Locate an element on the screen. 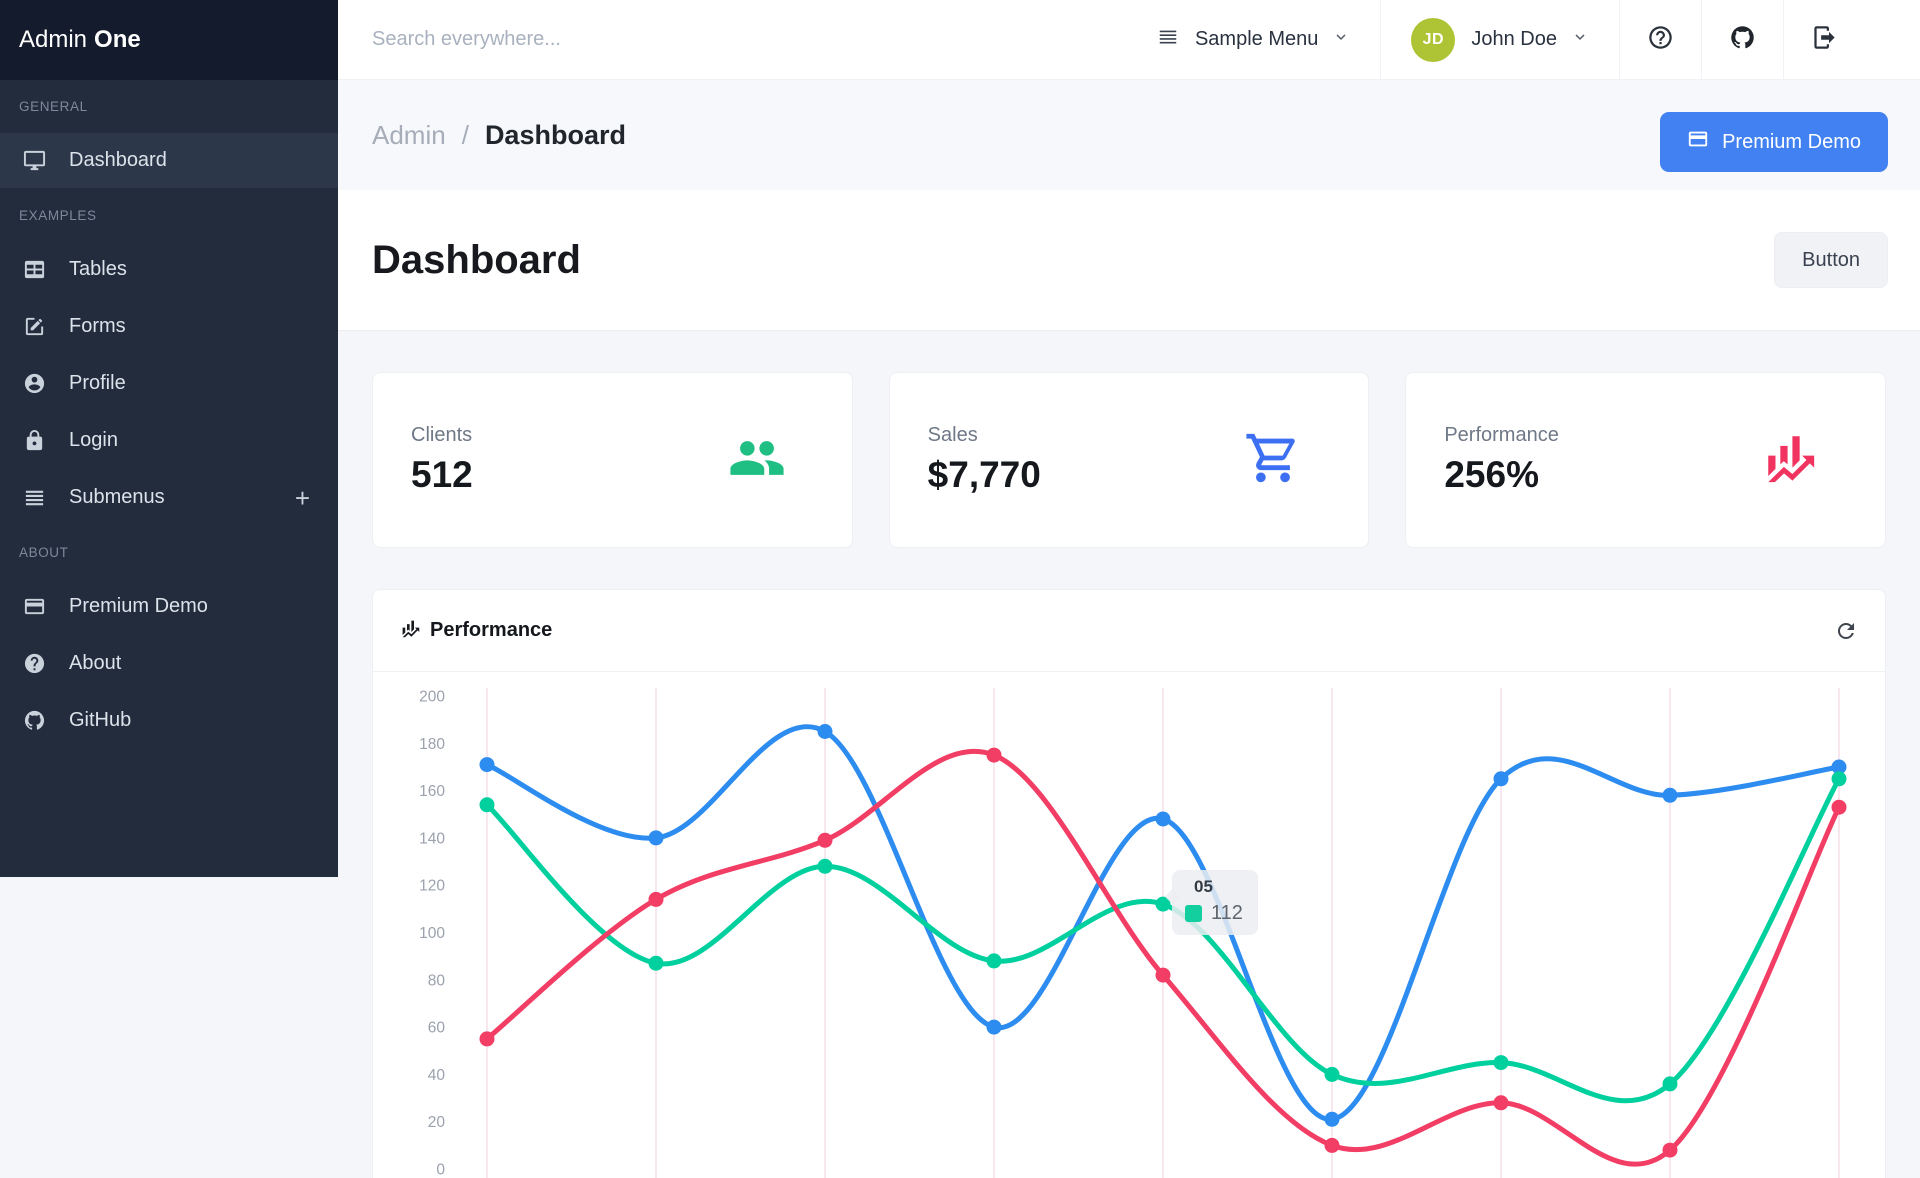 The image size is (1920, 1178). account-circle-icon is located at coordinates (34, 383).